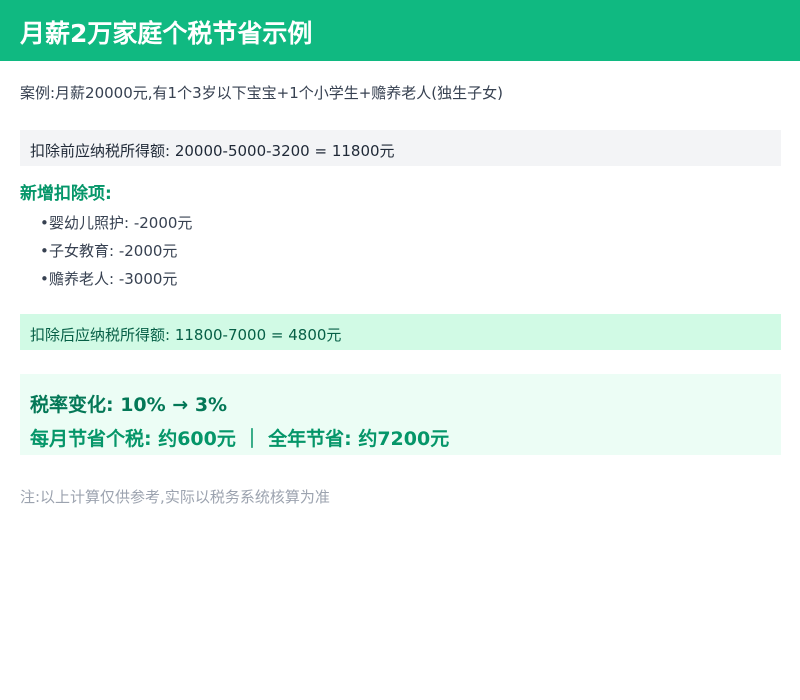 Image resolution: width=800 pixels, height=700 pixels. What do you see at coordinates (175, 497) in the screenshot?
I see `disclaimer-note: 注:以上计算仅供参考,实际以税务系统核算为准` at bounding box center [175, 497].